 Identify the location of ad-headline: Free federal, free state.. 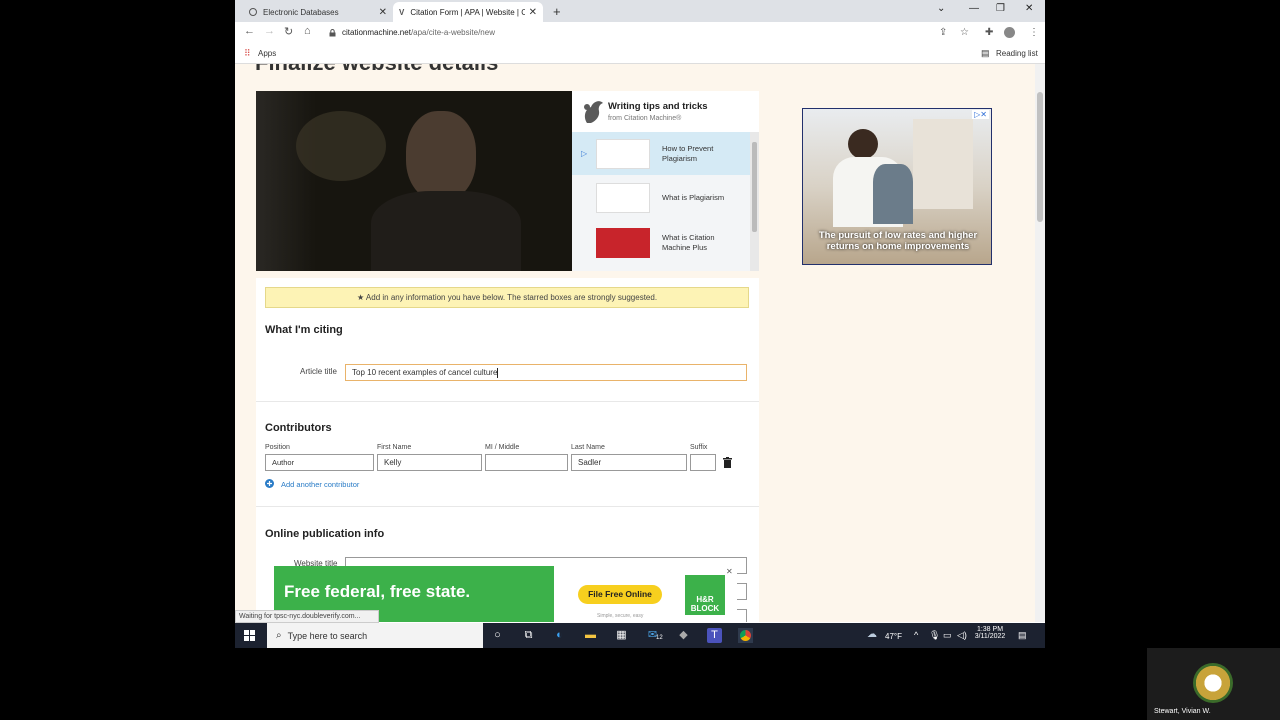
(377, 591).